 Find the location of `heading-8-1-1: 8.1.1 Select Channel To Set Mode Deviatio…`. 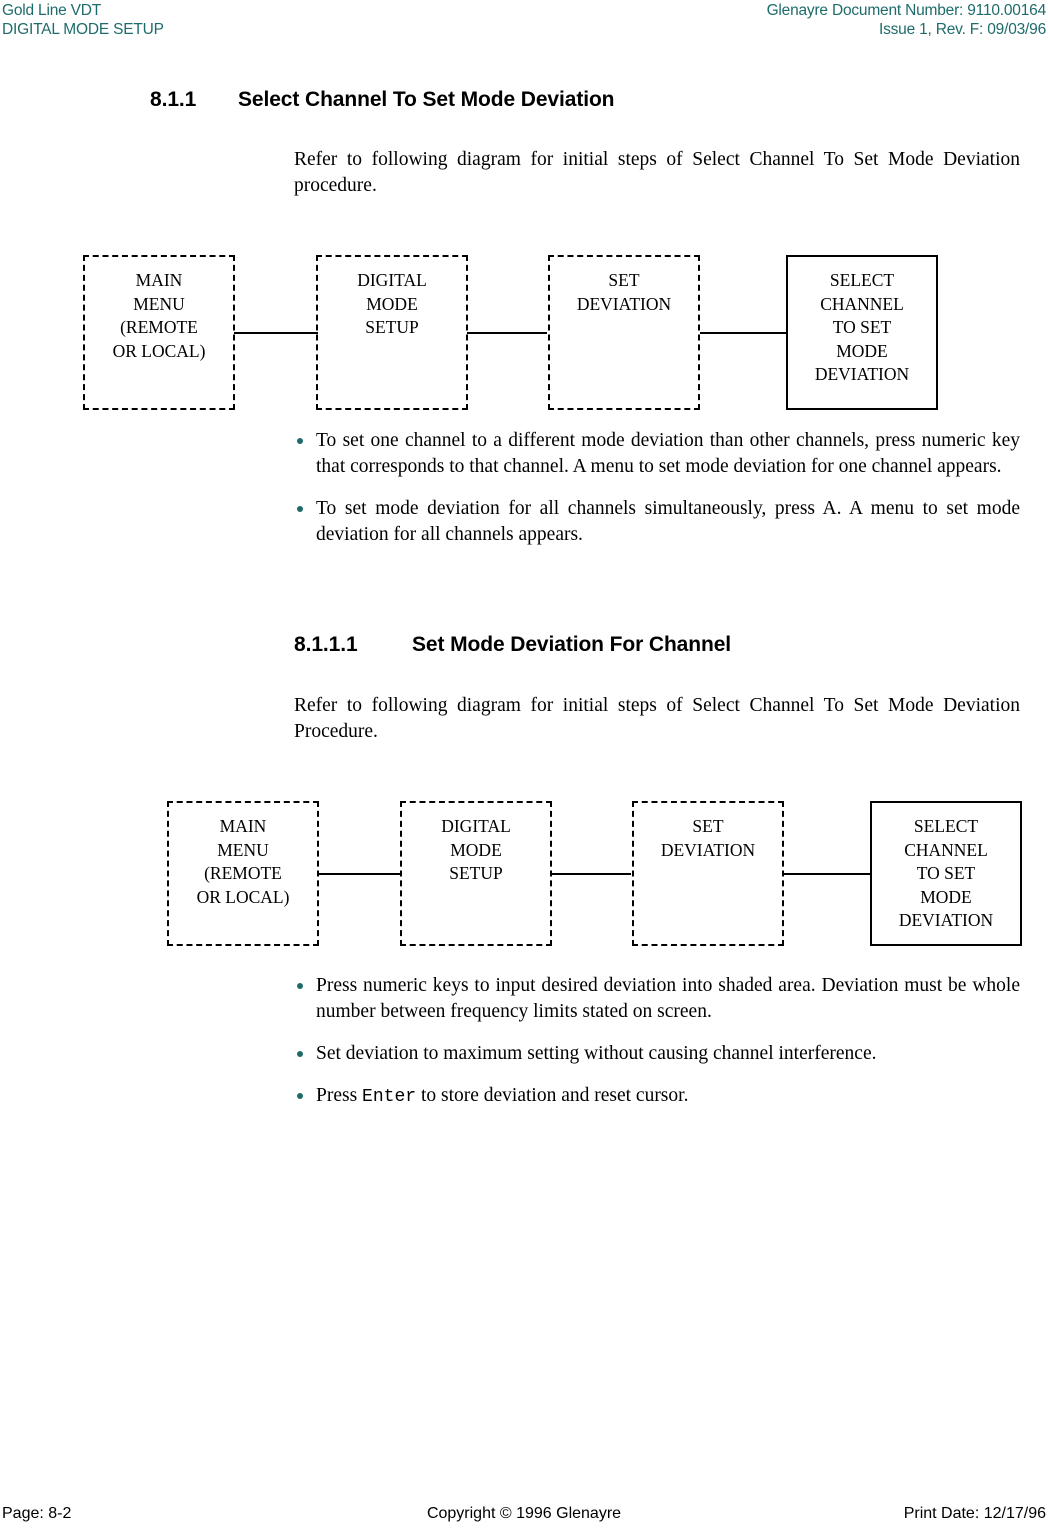

heading-8-1-1: 8.1.1 Select Channel To Set Mode Deviatio… is located at coordinates (382, 100).